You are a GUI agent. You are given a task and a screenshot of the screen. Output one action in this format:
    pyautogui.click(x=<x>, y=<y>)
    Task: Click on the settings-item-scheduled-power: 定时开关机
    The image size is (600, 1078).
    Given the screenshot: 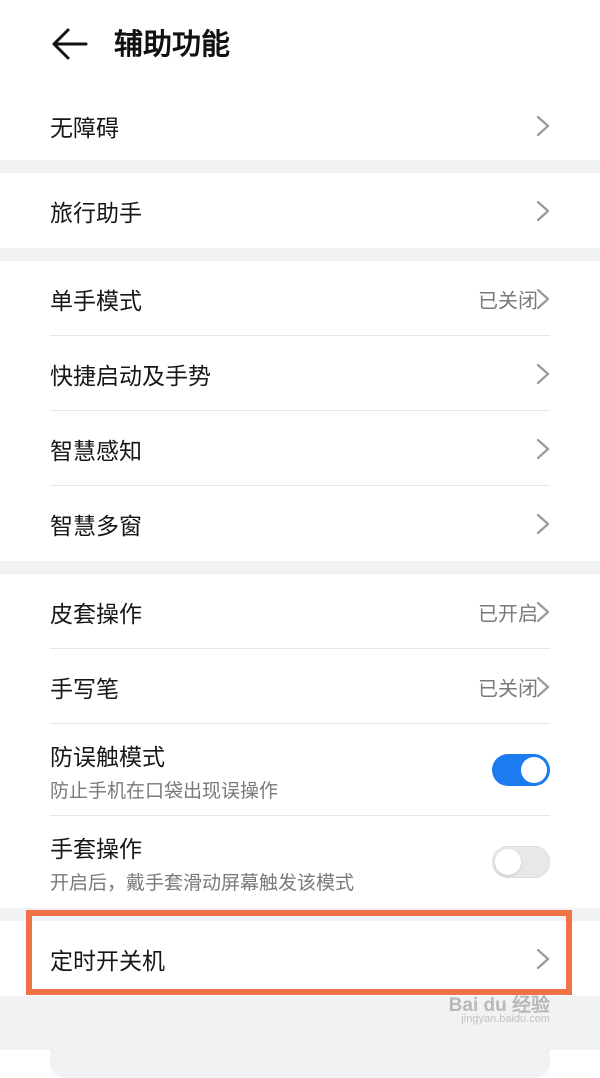 What is the action you would take?
    pyautogui.click(x=300, y=958)
    